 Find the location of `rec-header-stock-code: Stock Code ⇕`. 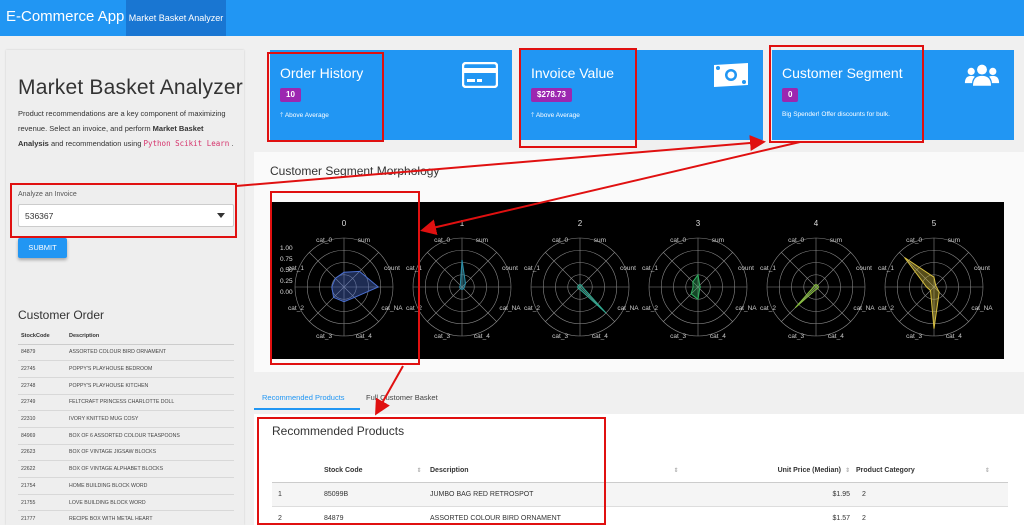

rec-header-stock-code: Stock Code ⇕ is located at coordinates (374, 471).